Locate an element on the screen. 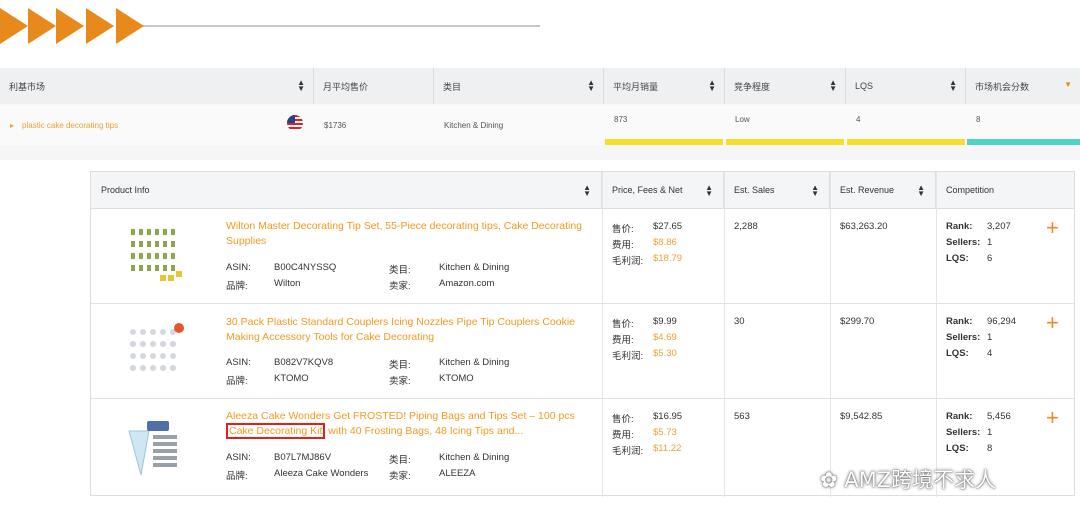 The height and width of the screenshot is (525, 1080). revenue-value: $9,542.85 is located at coordinates (861, 416).